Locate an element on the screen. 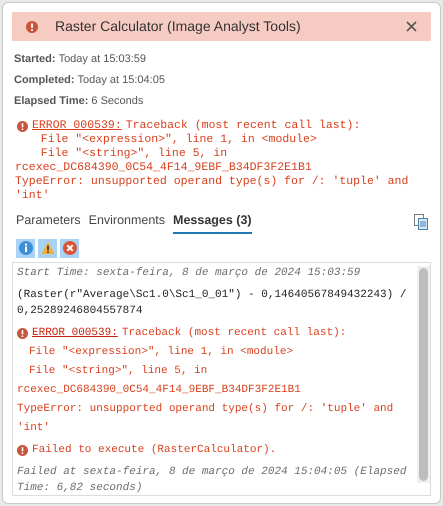  summary-value: Today at 15:03:59 is located at coordinates (102, 59).